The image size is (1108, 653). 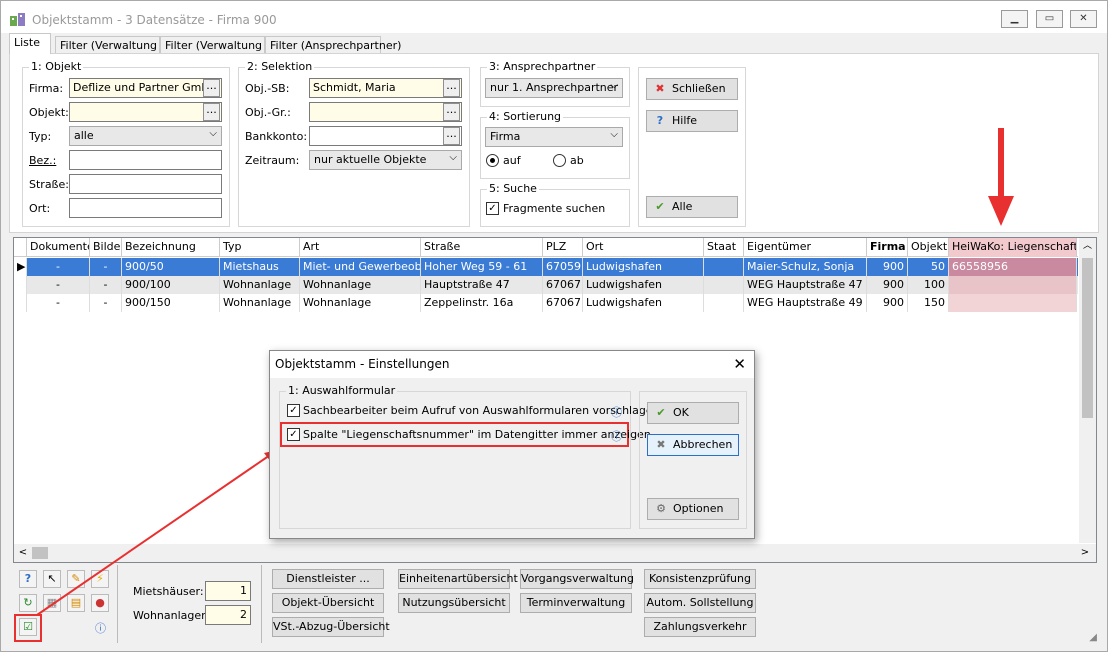 What do you see at coordinates (563, 267) in the screenshot?
I see `cell: 67059` at bounding box center [563, 267].